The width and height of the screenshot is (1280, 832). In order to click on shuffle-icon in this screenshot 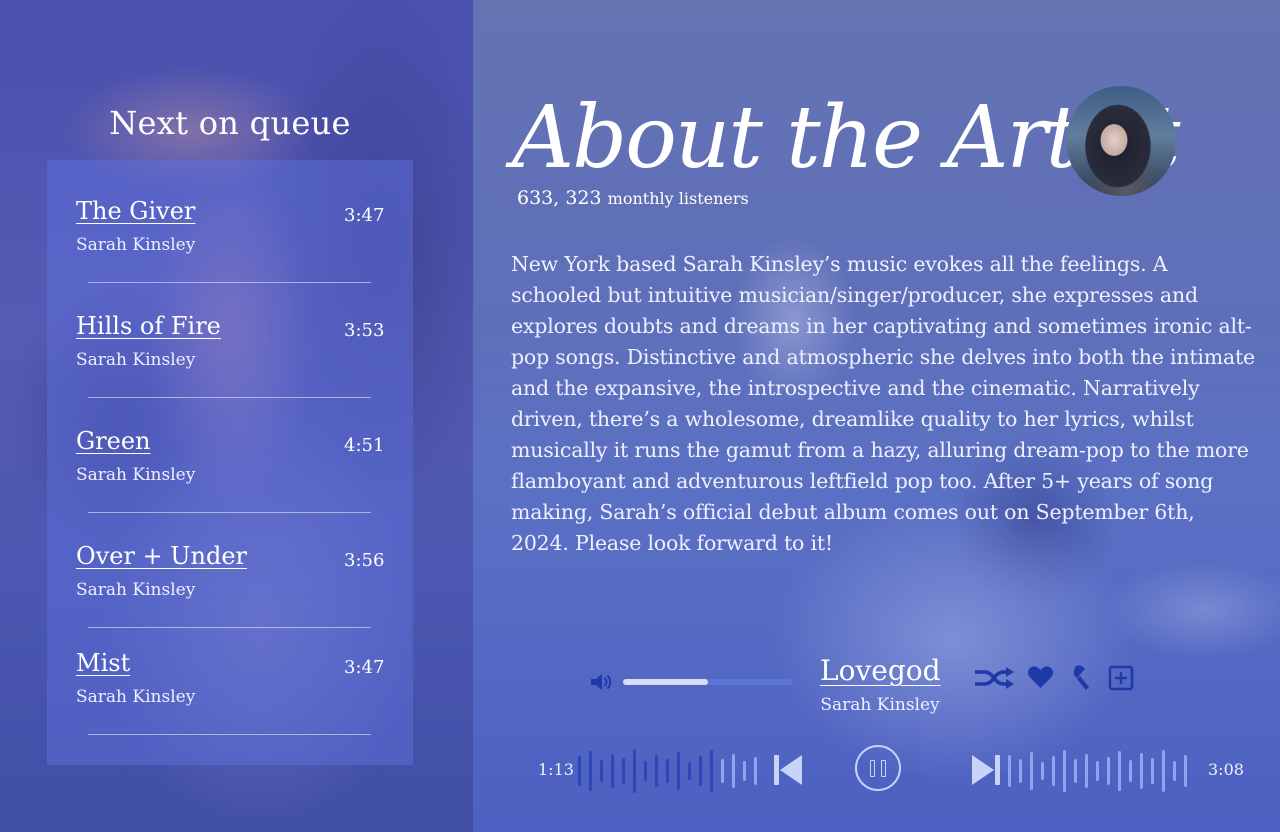, I will do `click(994, 678)`.